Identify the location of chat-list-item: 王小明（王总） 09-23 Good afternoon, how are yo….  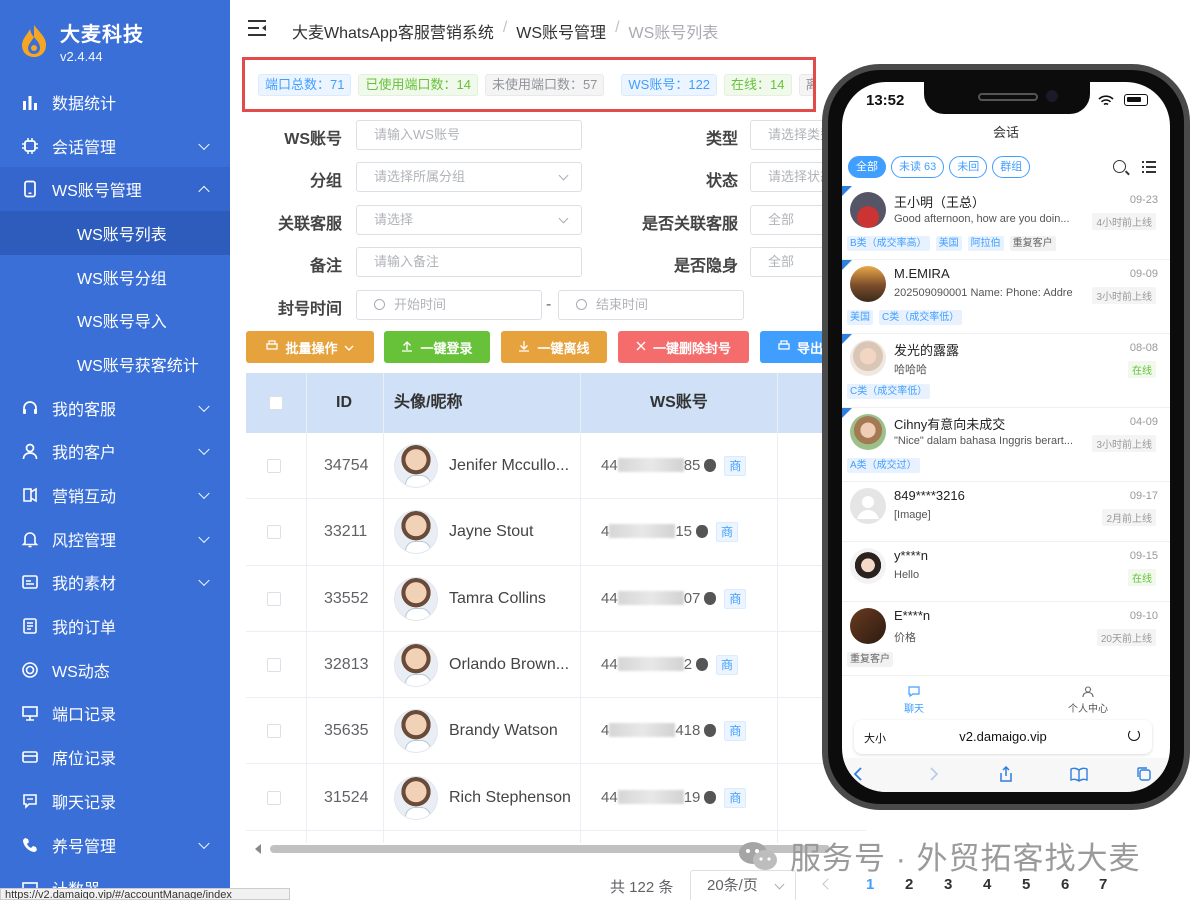
(1006, 223).